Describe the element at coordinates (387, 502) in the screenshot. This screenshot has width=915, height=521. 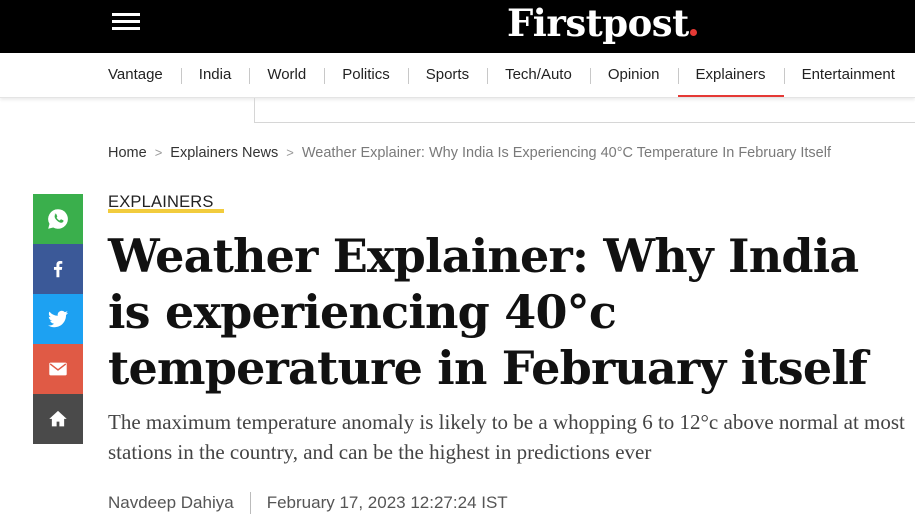
I see `publish-date: February 17, 2023 12:27:24 IST` at that location.